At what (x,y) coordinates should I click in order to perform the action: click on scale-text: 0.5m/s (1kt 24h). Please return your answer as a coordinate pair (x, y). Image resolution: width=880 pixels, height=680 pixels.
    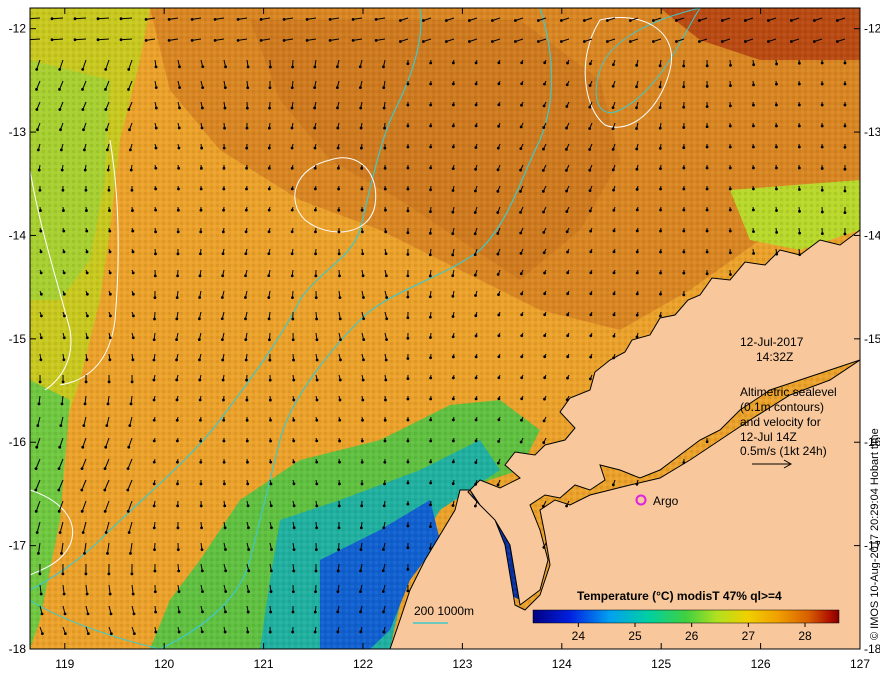
    Looking at the image, I should click on (783, 451).